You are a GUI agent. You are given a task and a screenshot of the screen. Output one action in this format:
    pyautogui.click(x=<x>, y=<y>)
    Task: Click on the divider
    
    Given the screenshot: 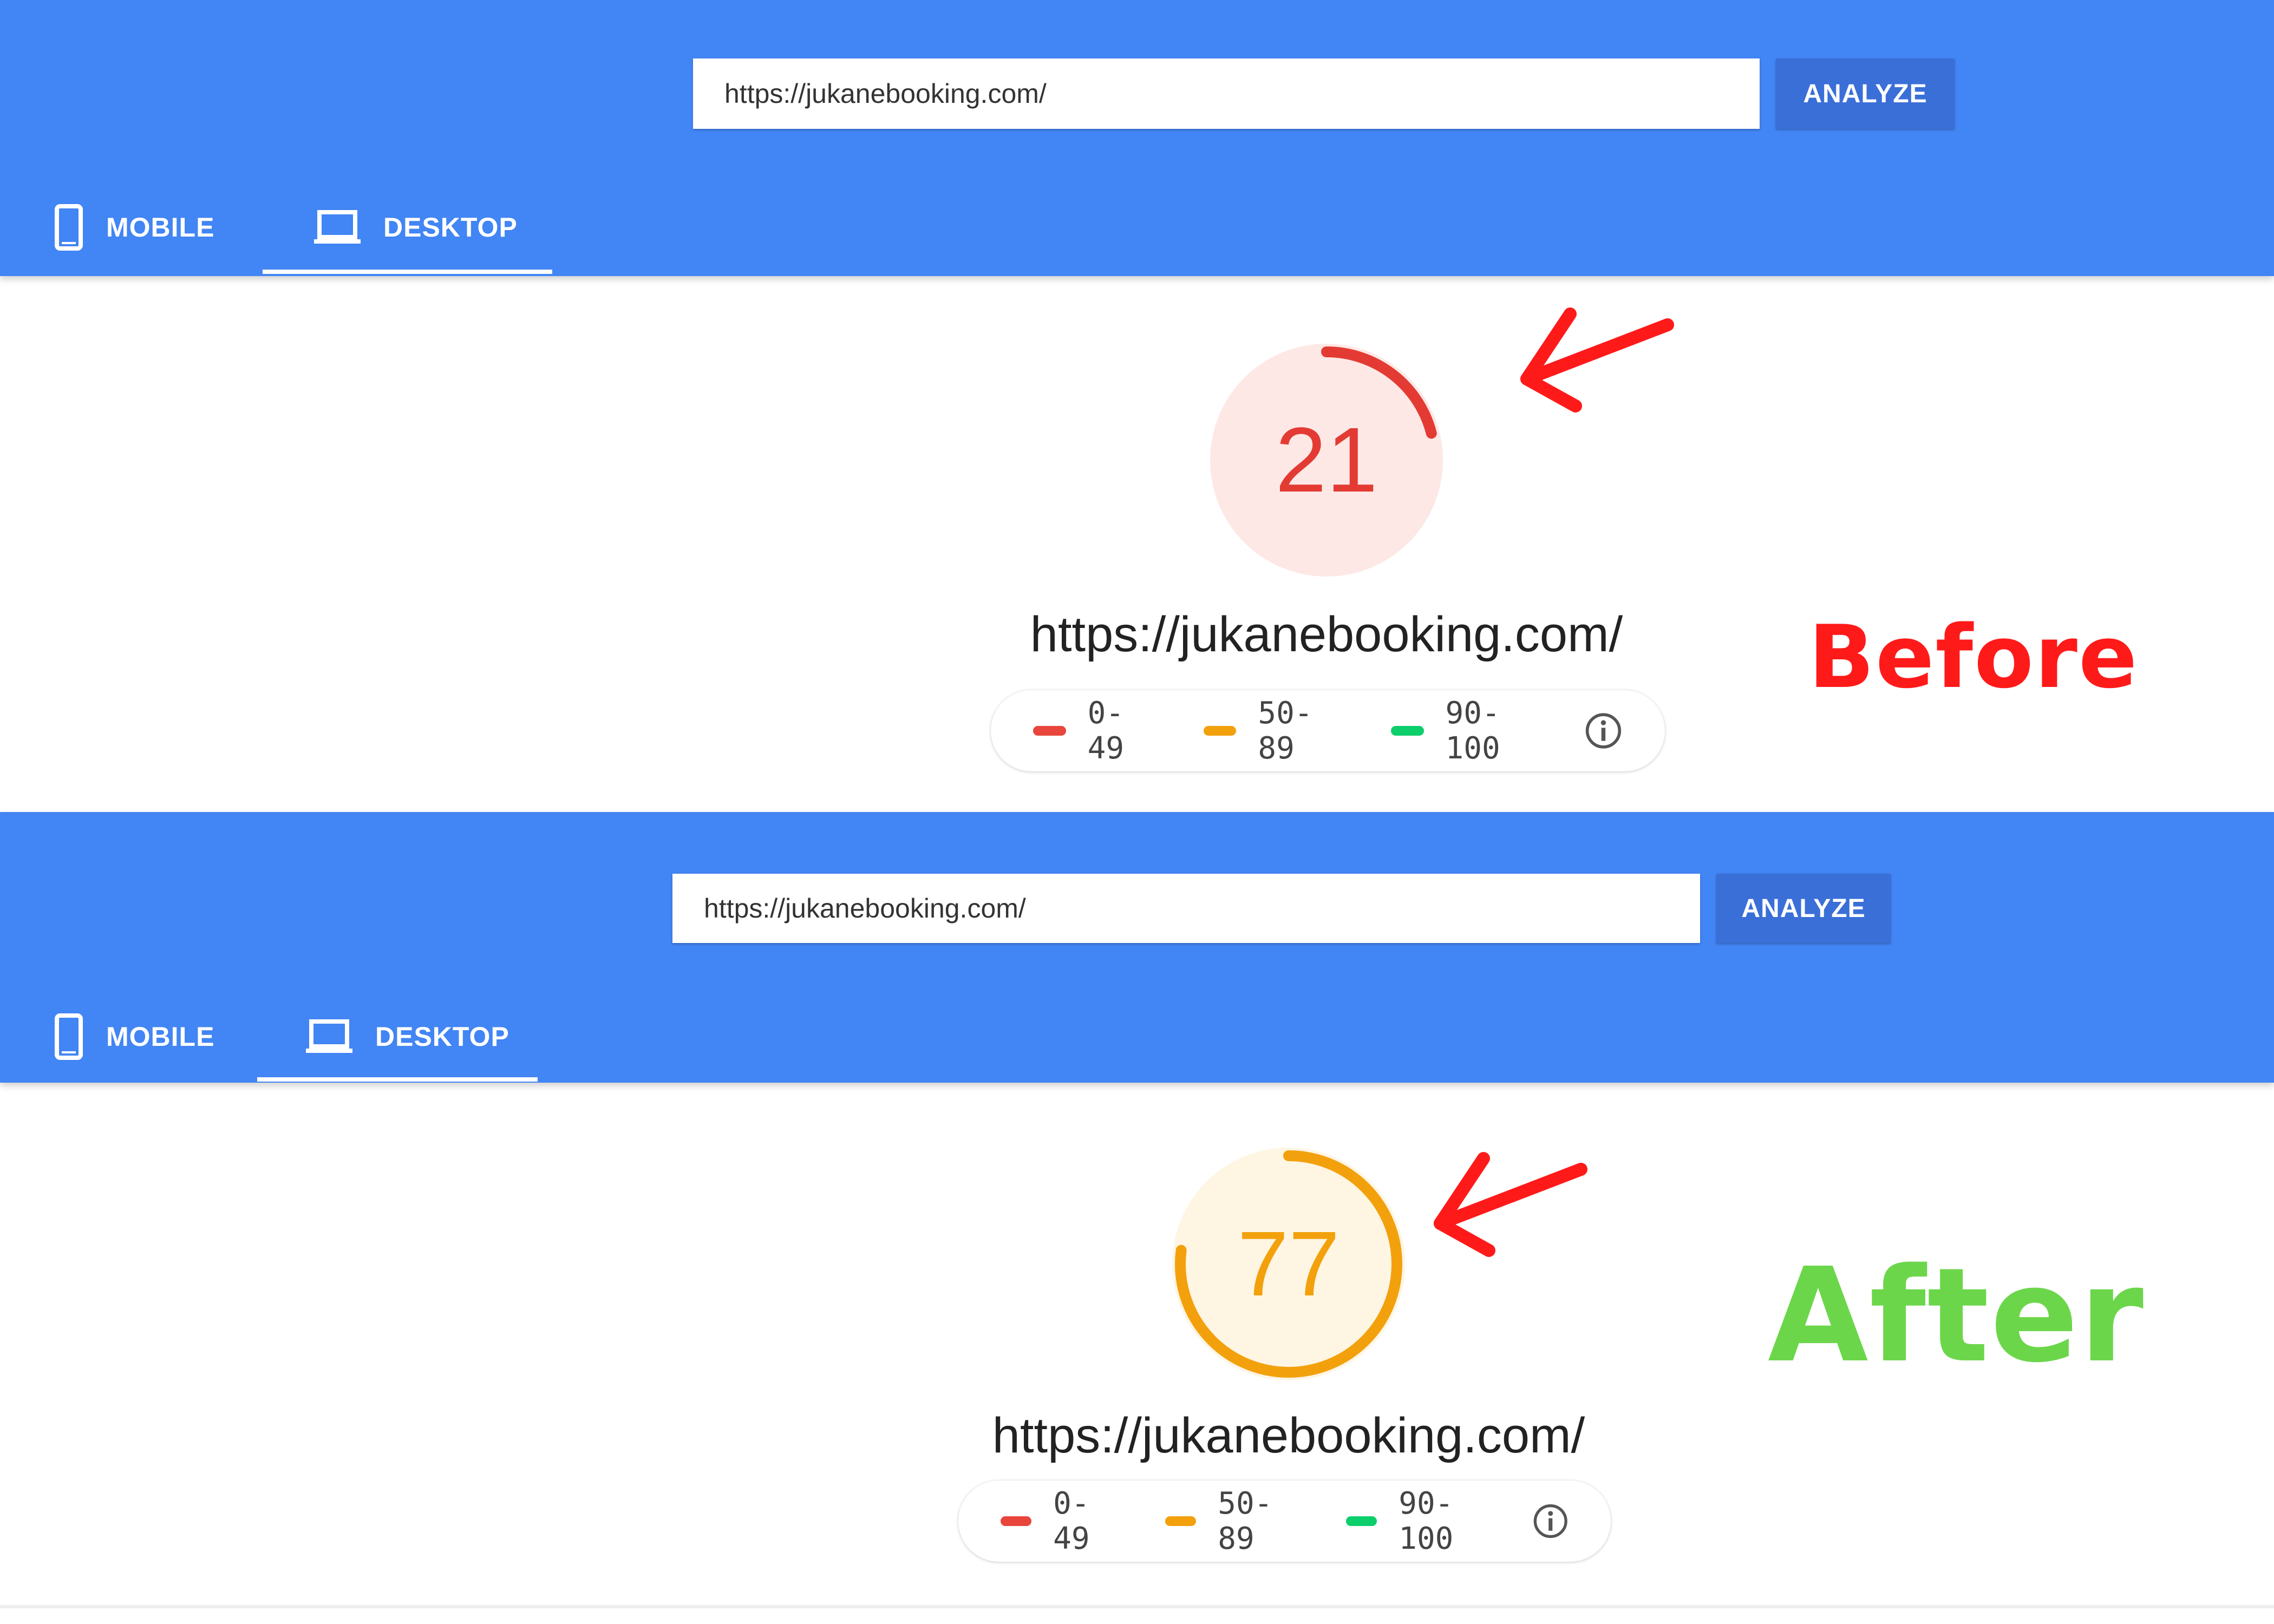 What is the action you would take?
    pyautogui.click(x=1137, y=1607)
    